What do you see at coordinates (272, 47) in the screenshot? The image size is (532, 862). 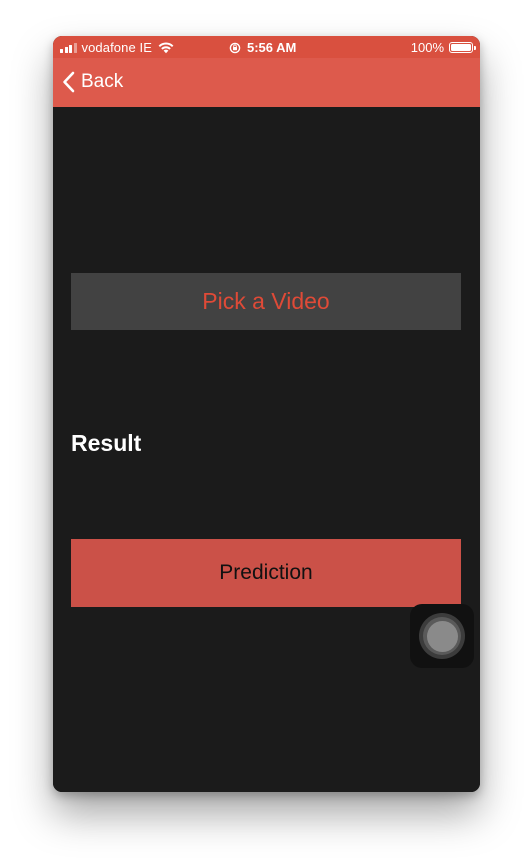 I see `status-time: 5:56 AM` at bounding box center [272, 47].